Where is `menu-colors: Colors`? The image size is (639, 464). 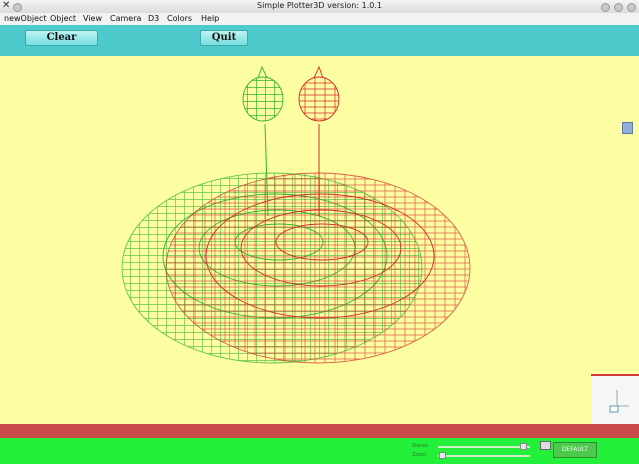 menu-colors: Colors is located at coordinates (179, 18).